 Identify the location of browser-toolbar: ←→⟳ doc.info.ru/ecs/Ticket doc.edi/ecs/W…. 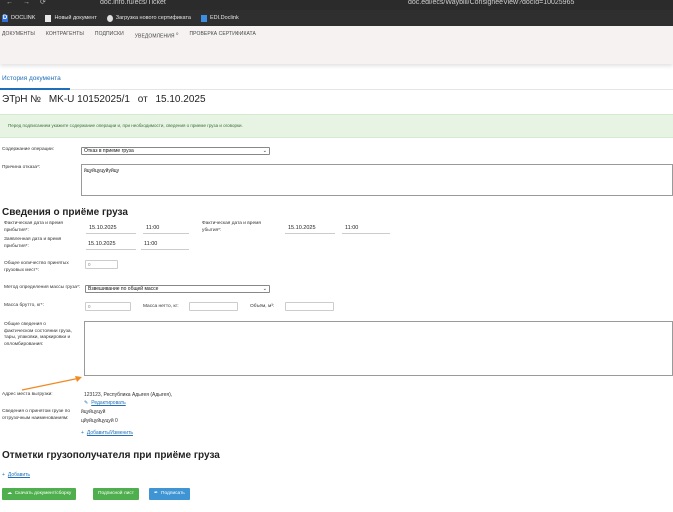
(336, 5).